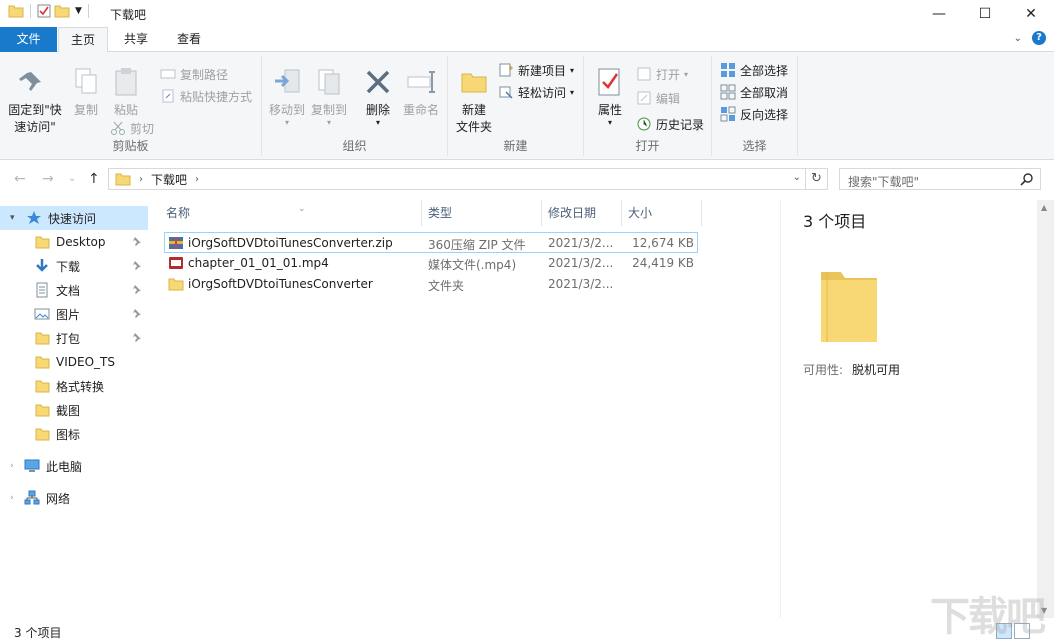  What do you see at coordinates (421, 92) in the screenshot?
I see `rename-button: 重命名` at bounding box center [421, 92].